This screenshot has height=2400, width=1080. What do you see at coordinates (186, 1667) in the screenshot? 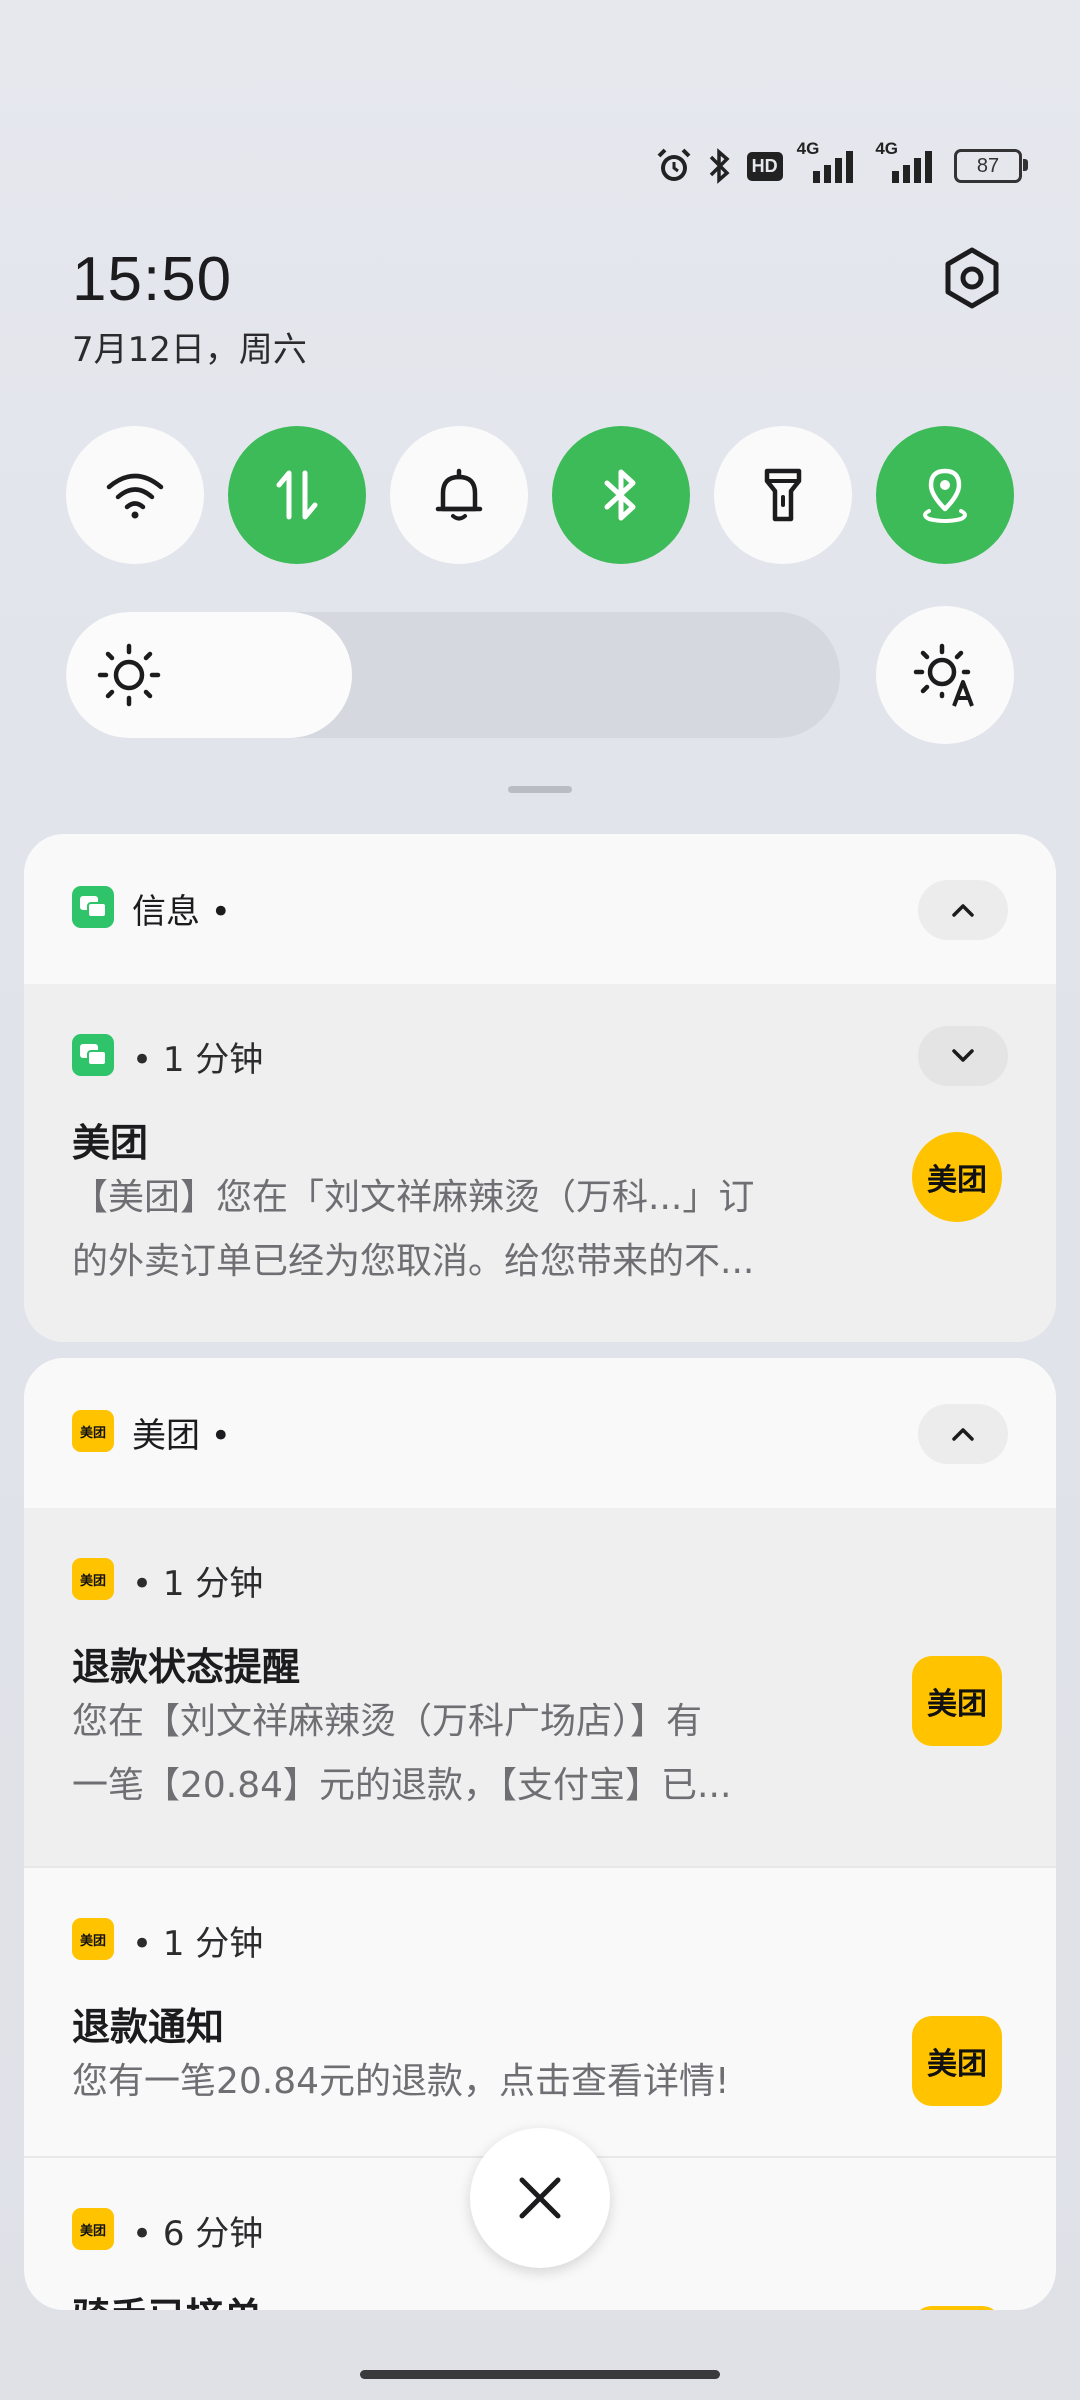
I see `notification-title: 退款状态提醒` at bounding box center [186, 1667].